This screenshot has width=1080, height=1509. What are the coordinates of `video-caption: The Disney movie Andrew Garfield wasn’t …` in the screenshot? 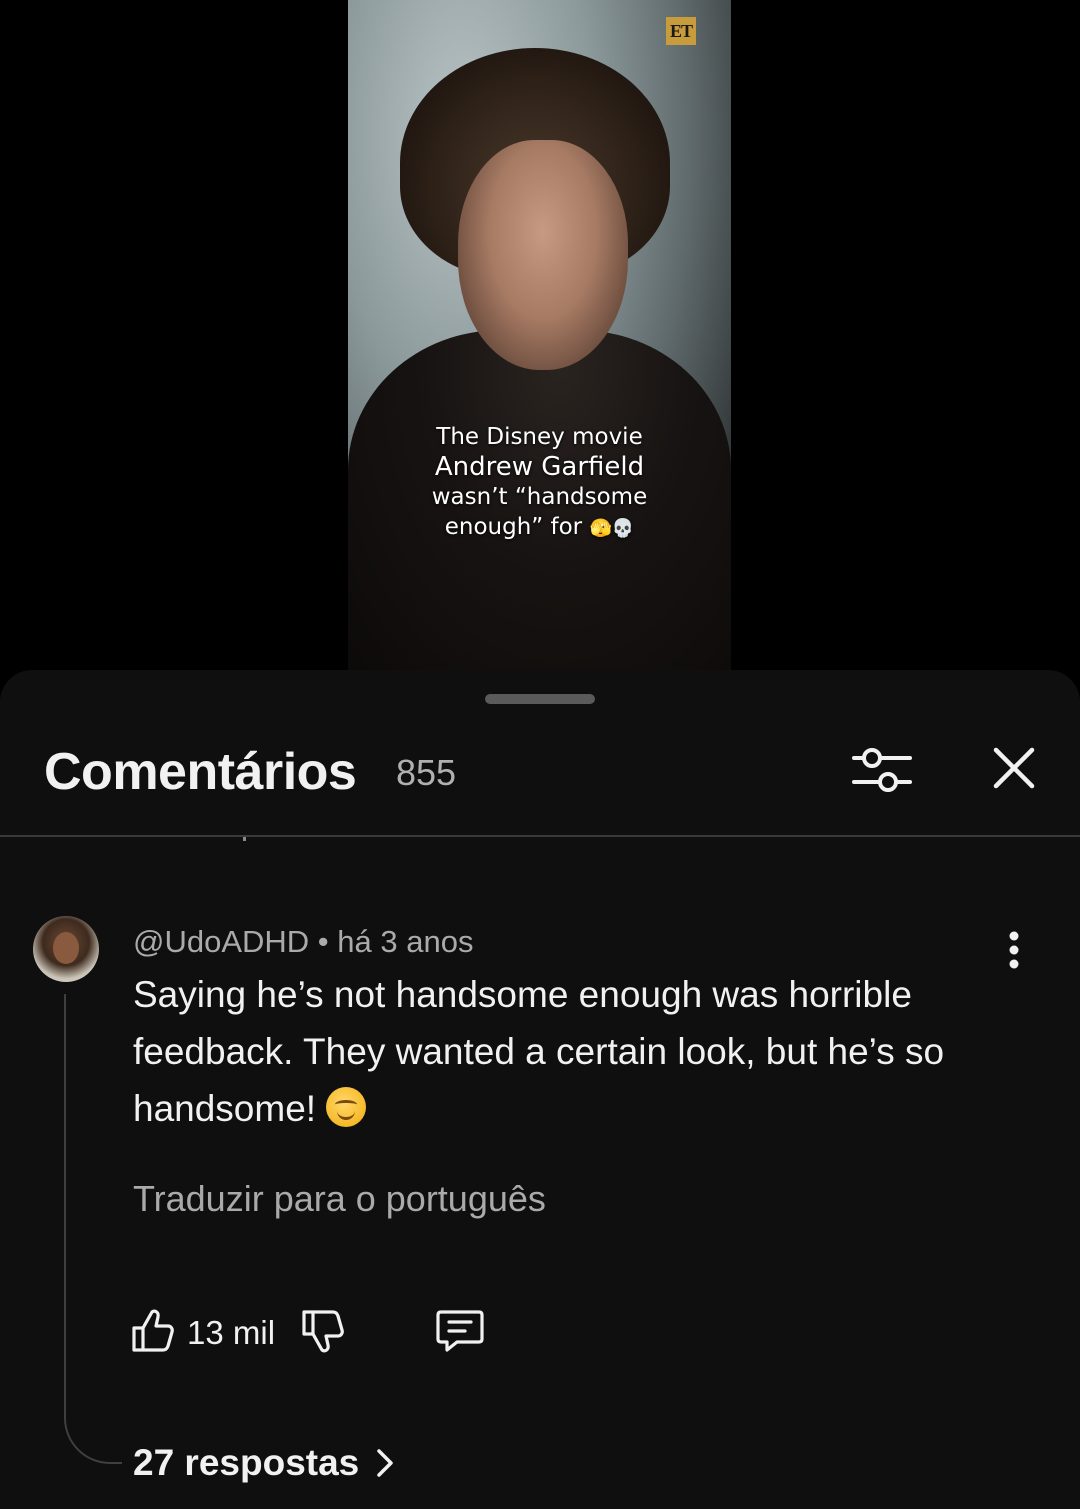 It's located at (539, 483).